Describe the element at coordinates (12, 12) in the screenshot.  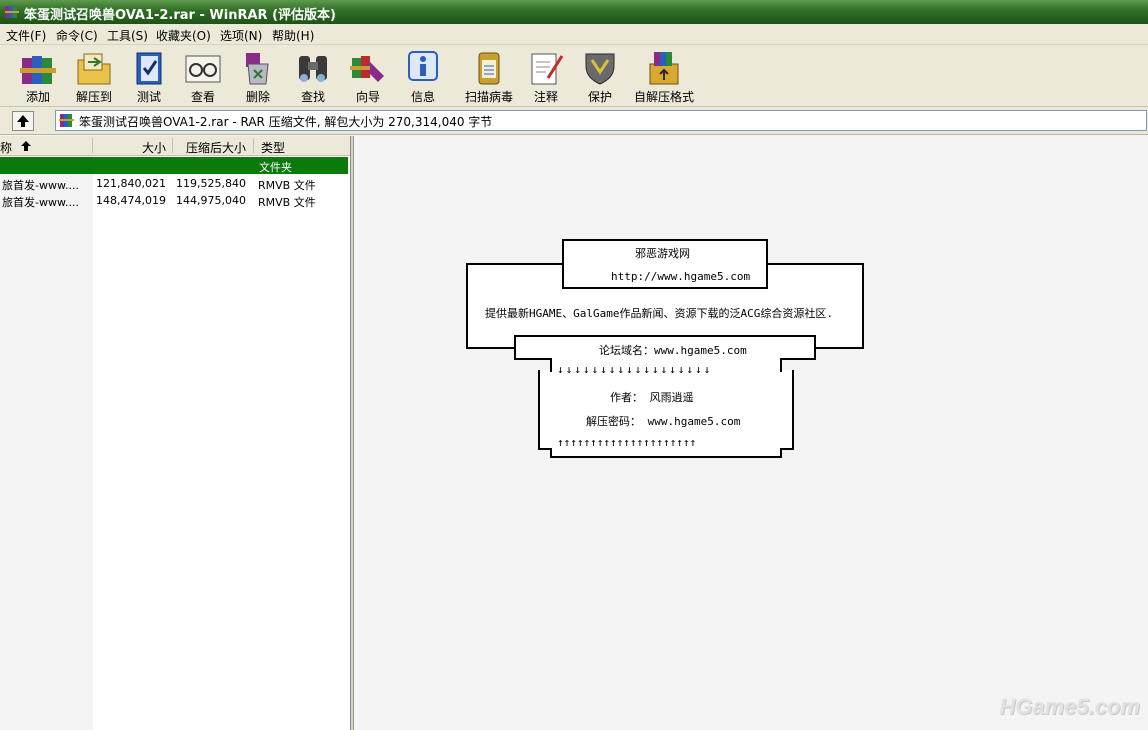
I see `winrar-books-icon` at that location.